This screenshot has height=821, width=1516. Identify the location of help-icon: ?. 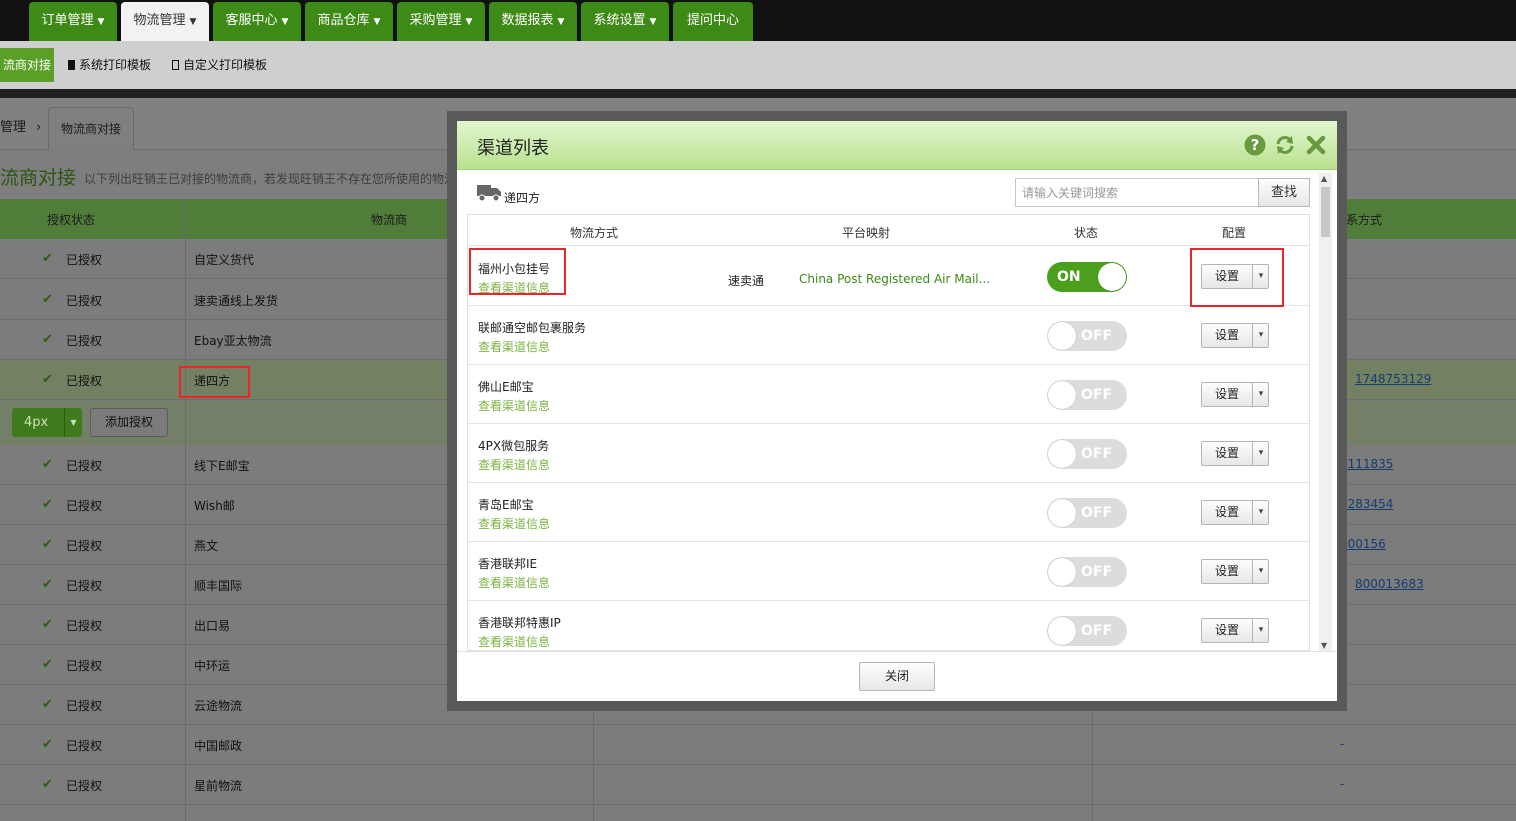
(1255, 145).